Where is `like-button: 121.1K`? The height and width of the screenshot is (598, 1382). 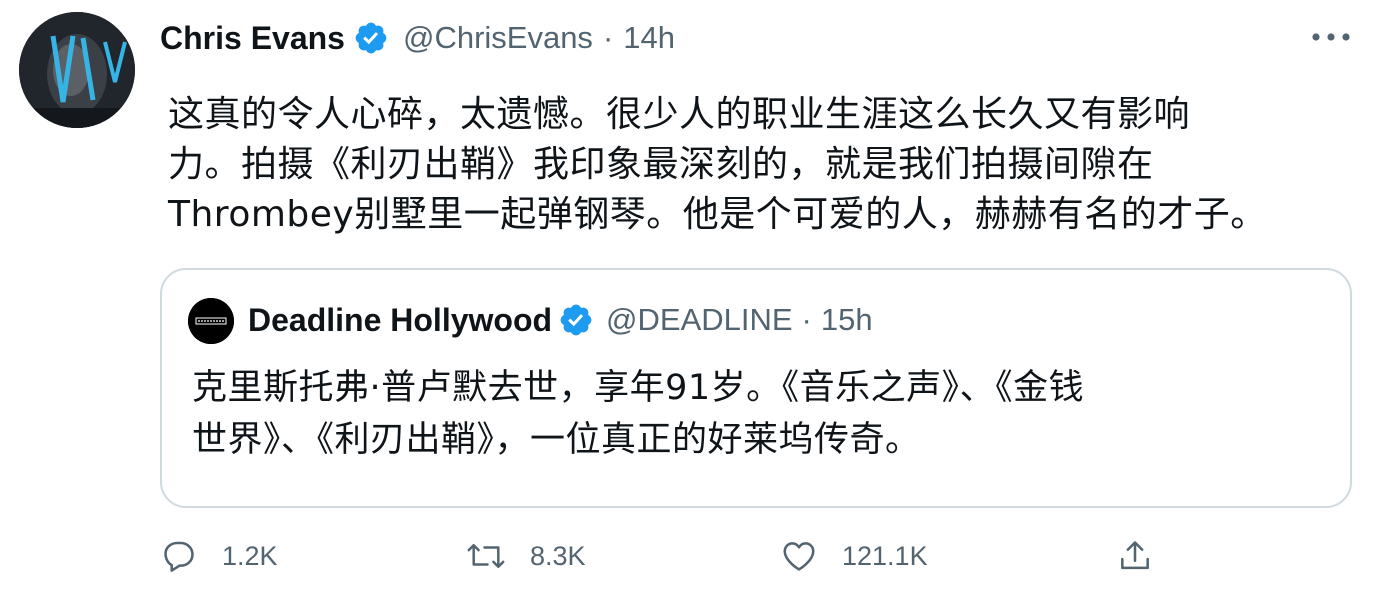 like-button: 121.1K is located at coordinates (854, 556).